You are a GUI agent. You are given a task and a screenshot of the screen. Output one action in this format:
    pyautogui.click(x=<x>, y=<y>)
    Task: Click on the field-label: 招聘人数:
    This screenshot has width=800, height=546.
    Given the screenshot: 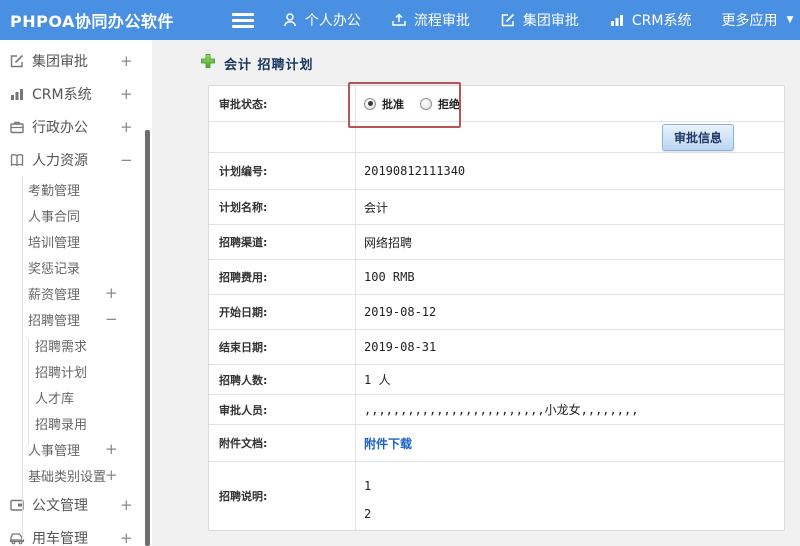 What is the action you would take?
    pyautogui.click(x=282, y=379)
    